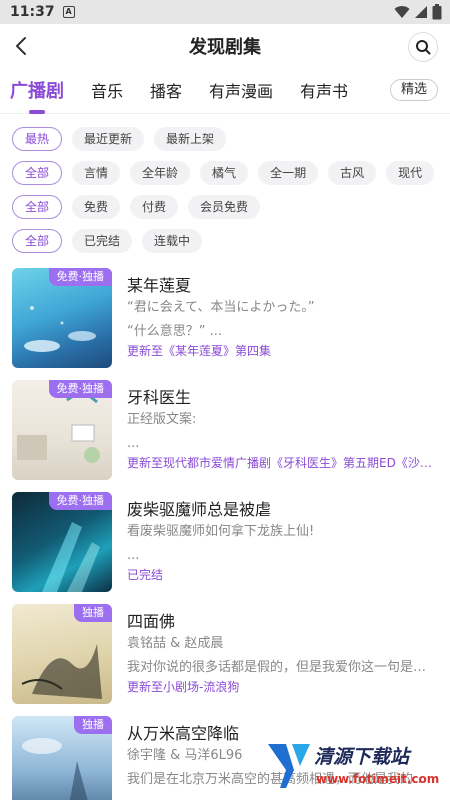  I want to click on site-watermark: 清源下载站 www.fotimeit.com, so click(353, 768).